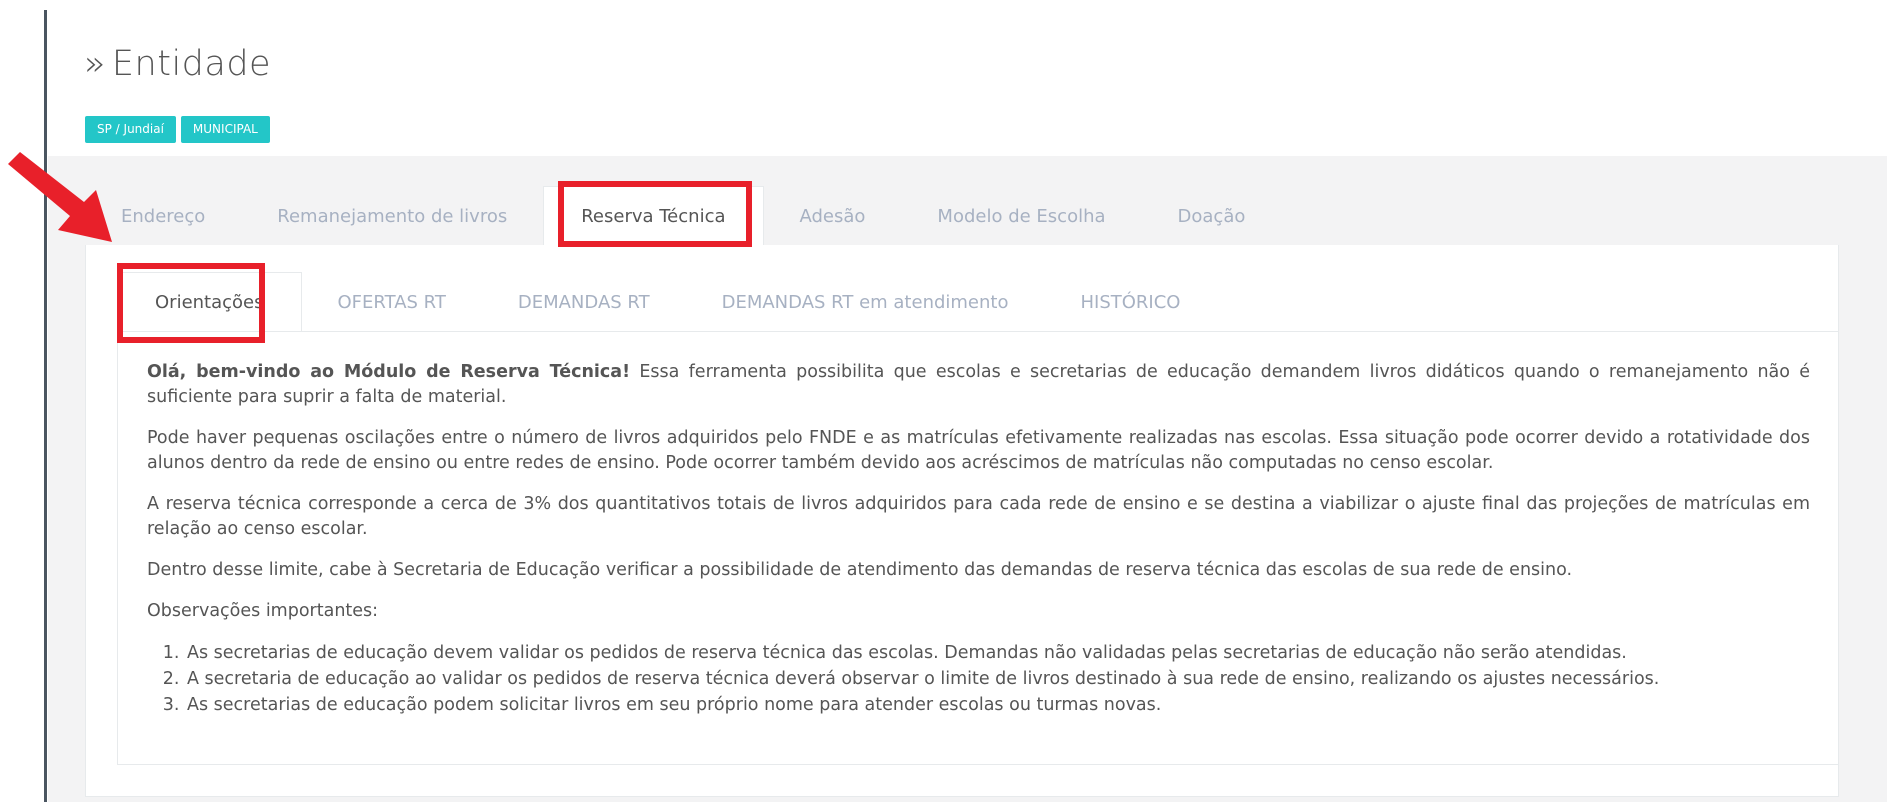  Describe the element at coordinates (45, 406) in the screenshot. I see `left-border-rule` at that location.